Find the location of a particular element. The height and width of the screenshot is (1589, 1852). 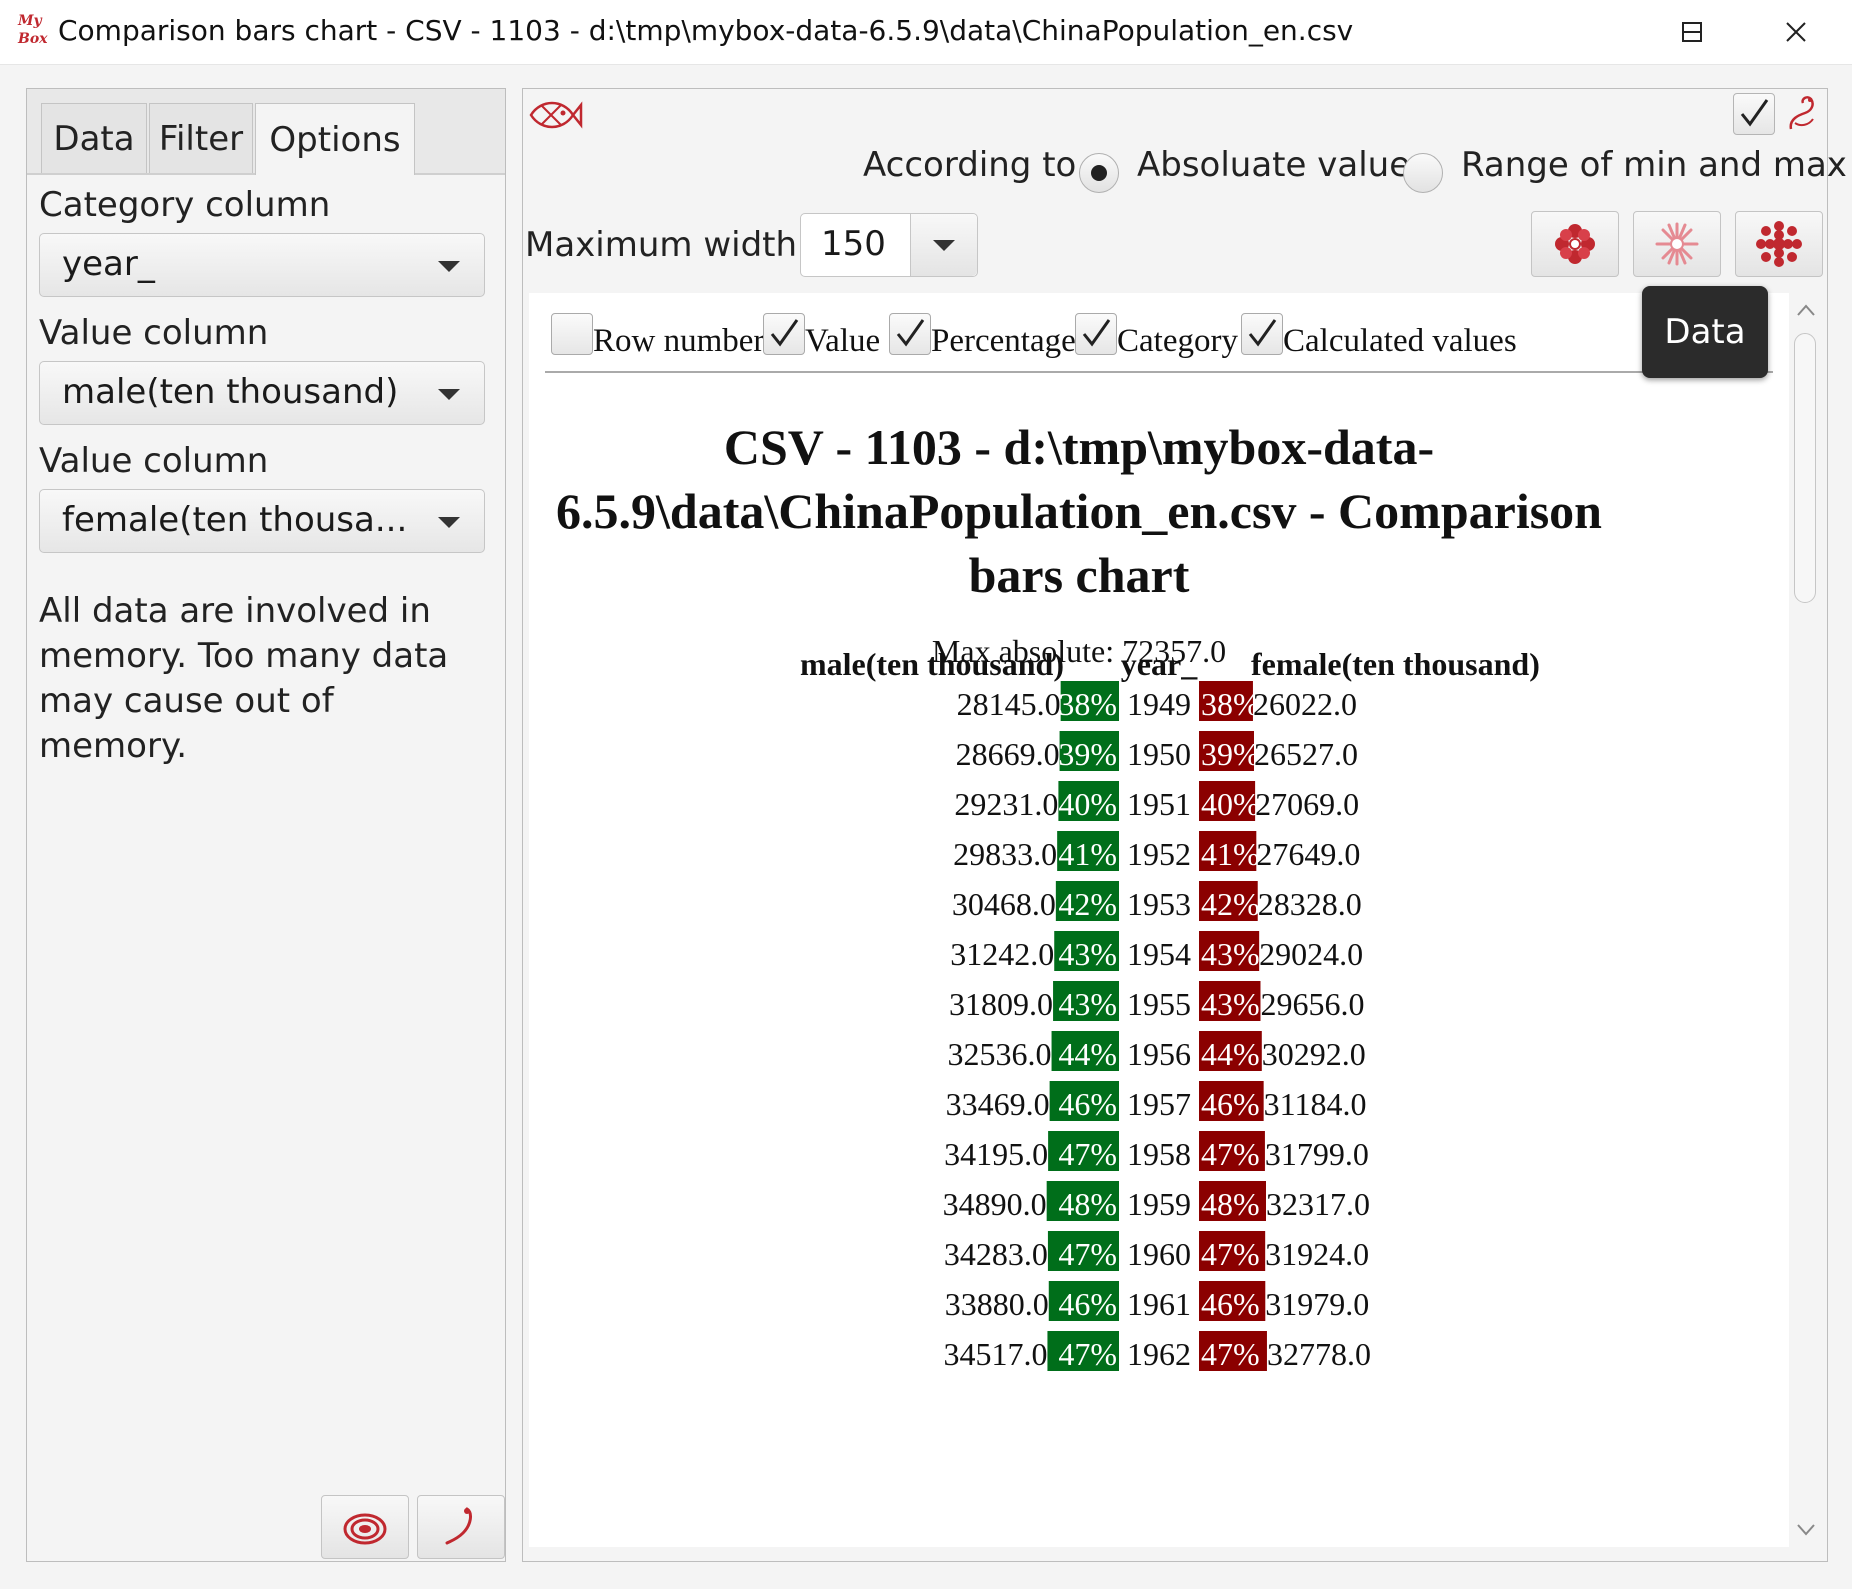

male-percent-label: 42% is located at coordinates (1087, 904).